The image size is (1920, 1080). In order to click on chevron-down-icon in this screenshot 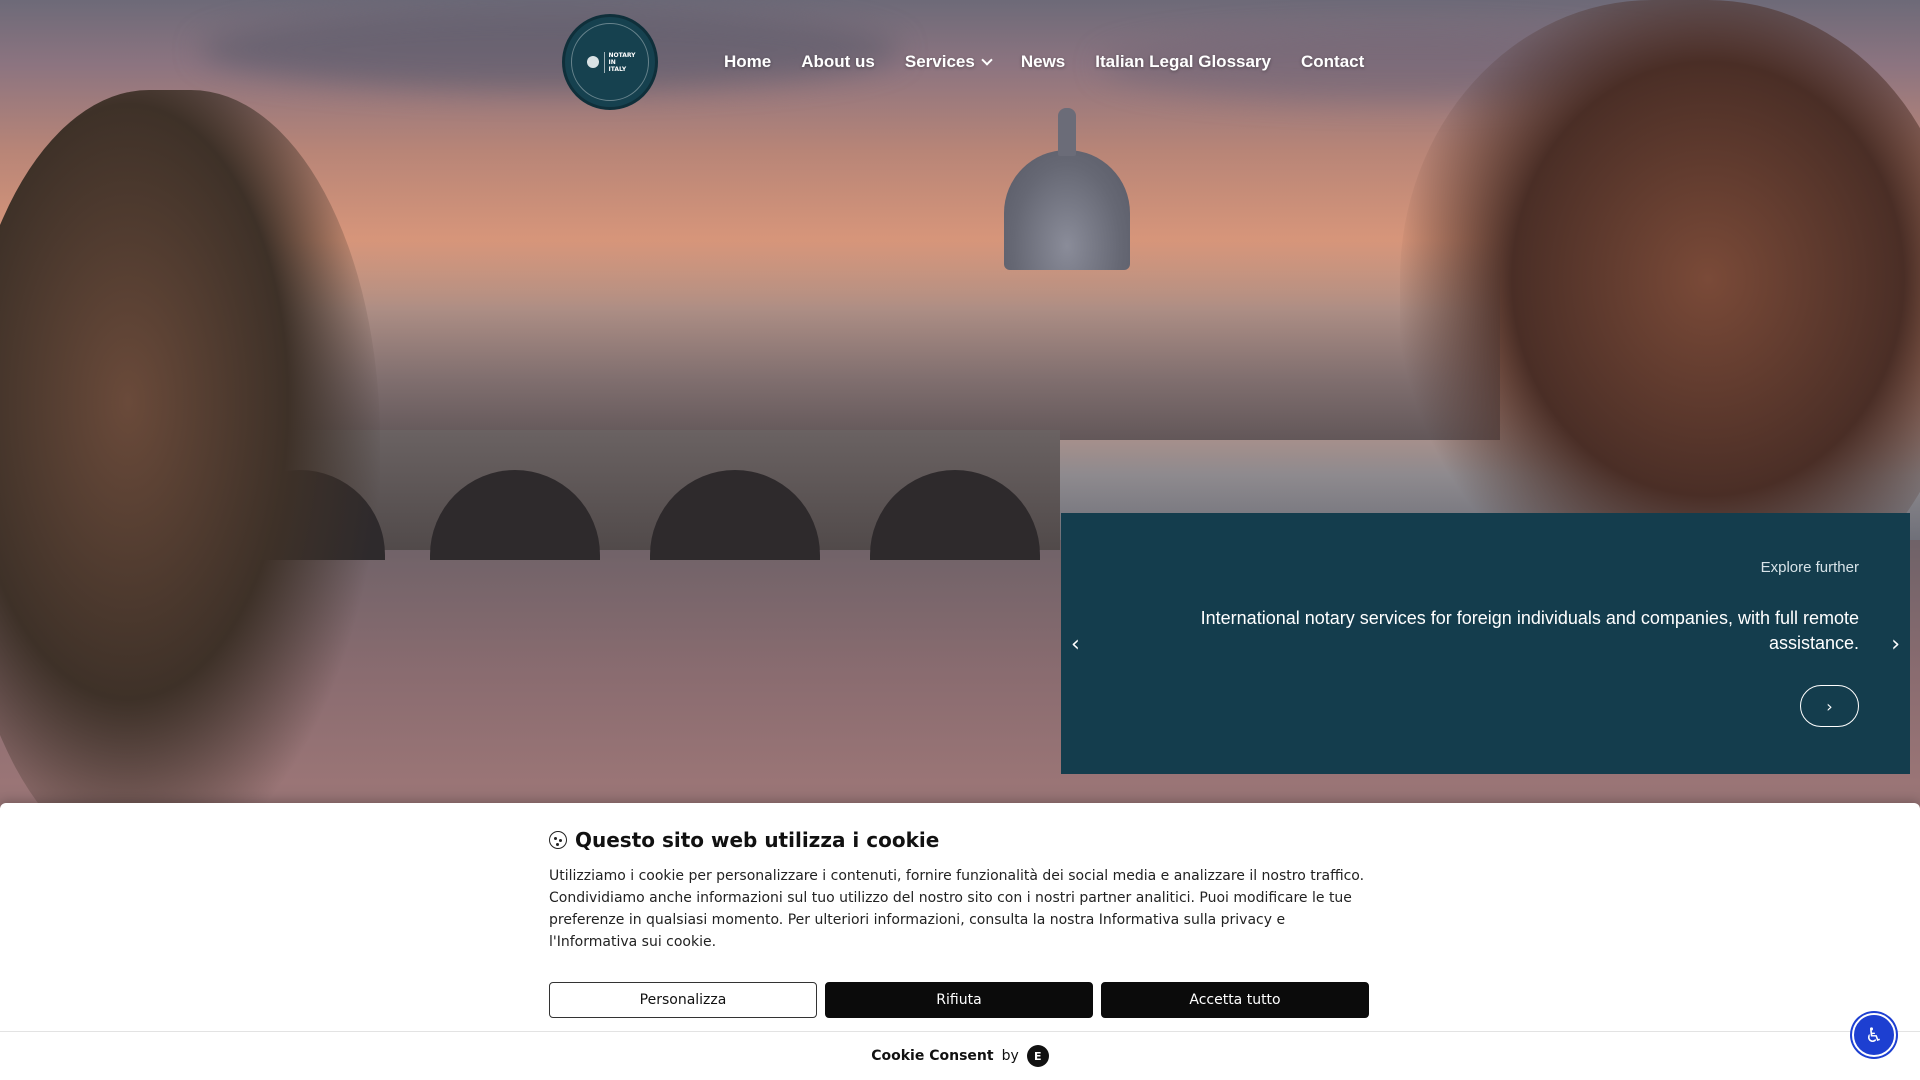, I will do `click(987, 59)`.